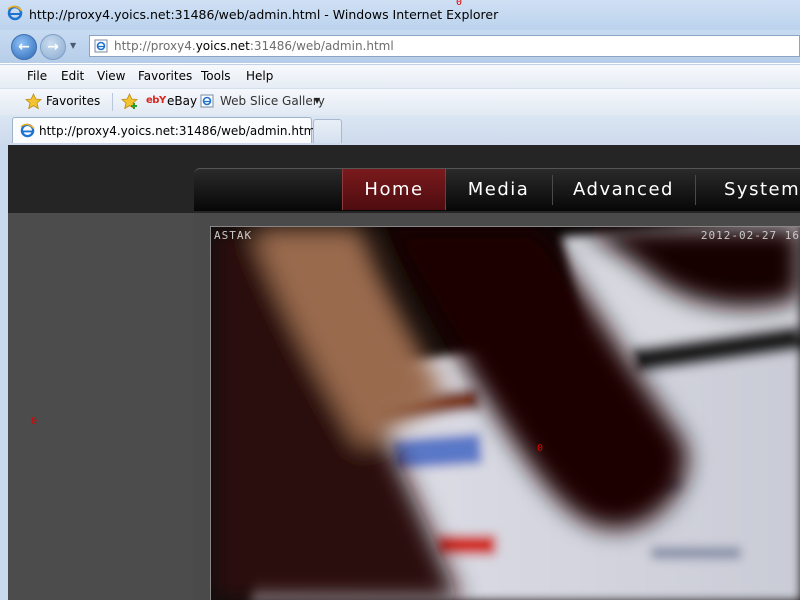 This screenshot has height=600, width=800. I want to click on menu-bar: File Edit View Favorites Tools Help, so click(400, 76).